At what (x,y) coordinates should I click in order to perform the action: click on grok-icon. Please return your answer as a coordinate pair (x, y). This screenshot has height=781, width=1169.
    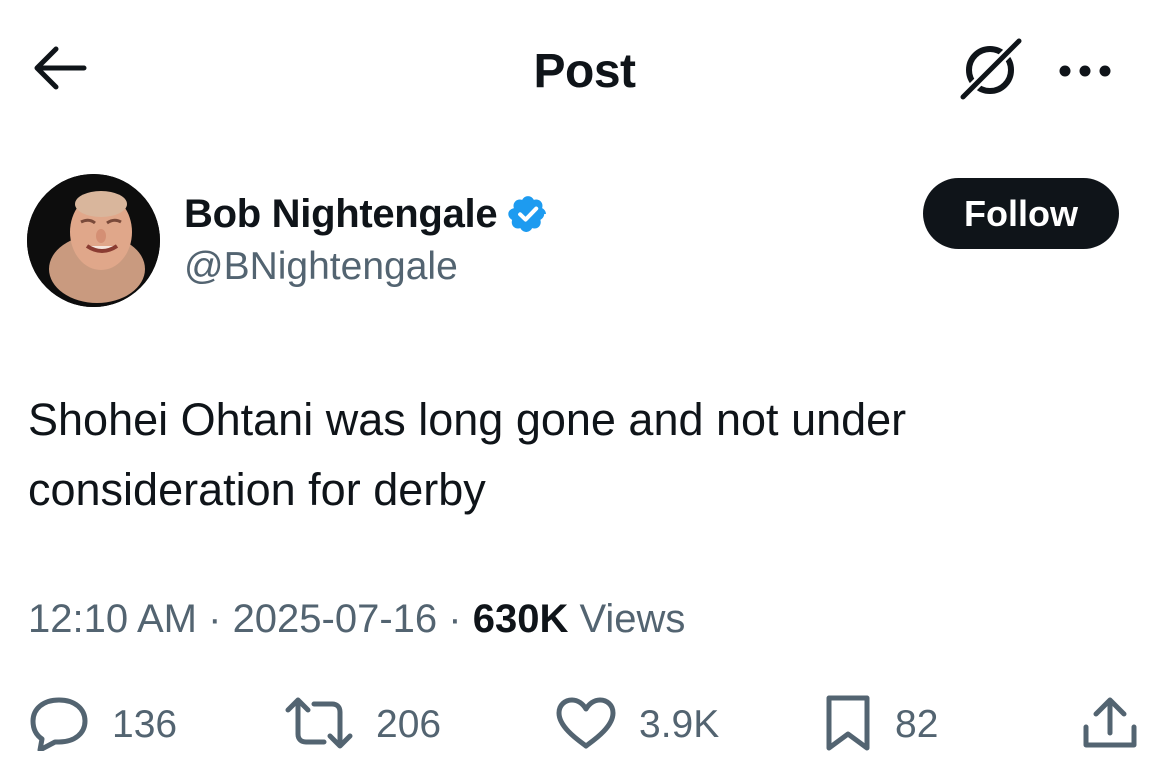
    Looking at the image, I should click on (990, 70).